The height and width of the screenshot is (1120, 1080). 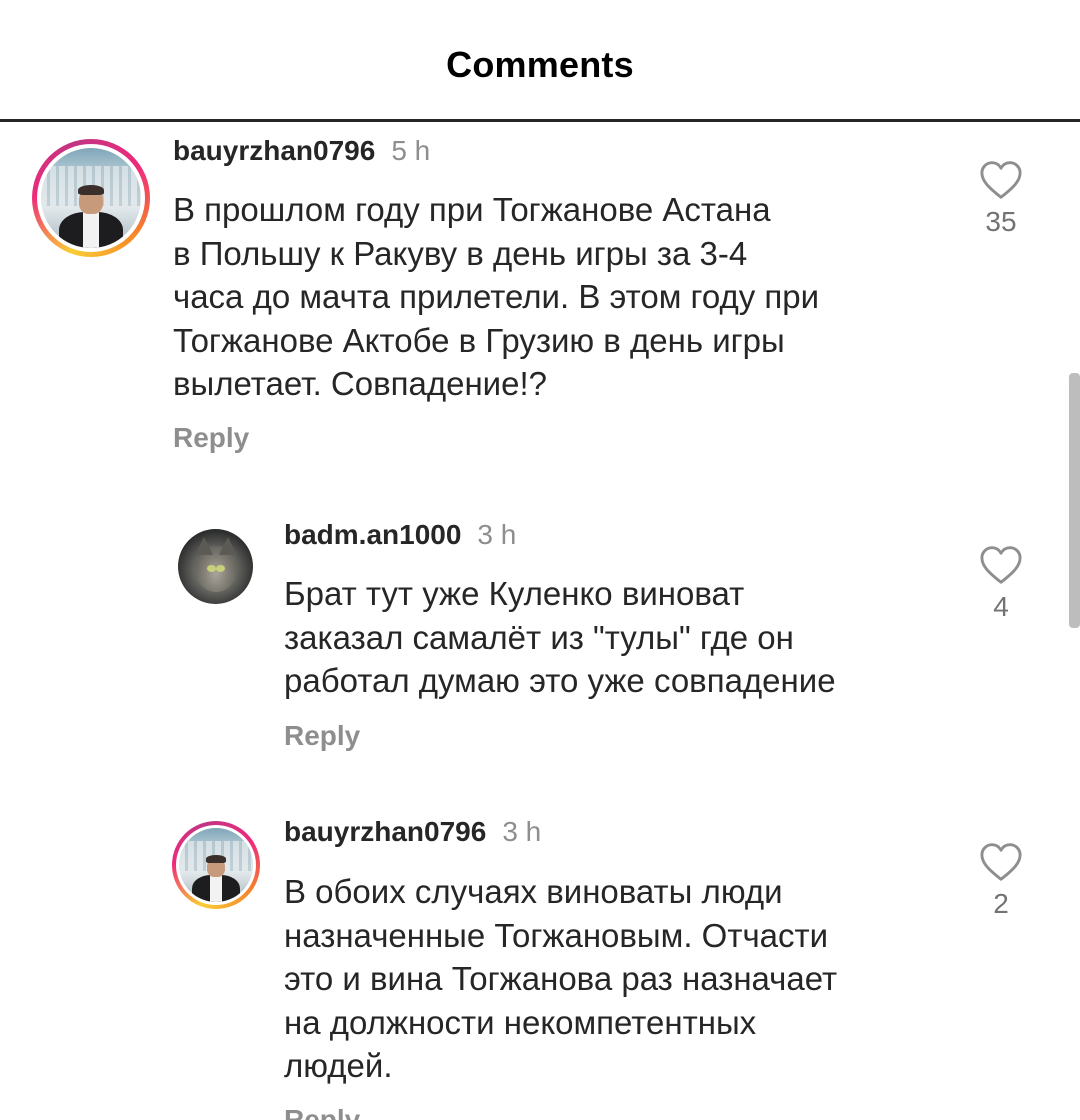 What do you see at coordinates (1001, 903) in the screenshot?
I see `like-count: 2` at bounding box center [1001, 903].